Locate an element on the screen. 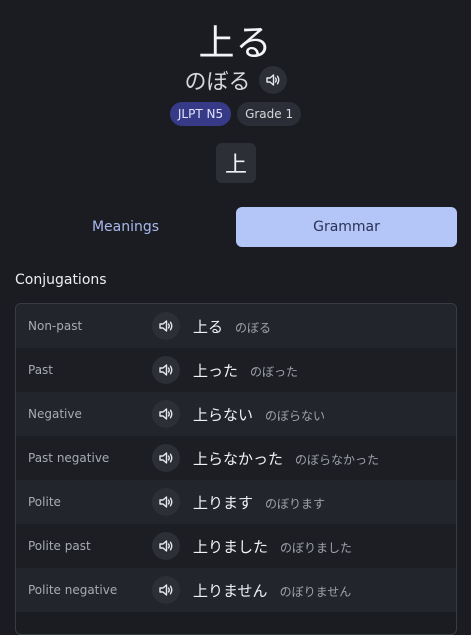 This screenshot has width=471, height=635. conjugation-row: Polite negative 上りません のぼりません is located at coordinates (236, 590).